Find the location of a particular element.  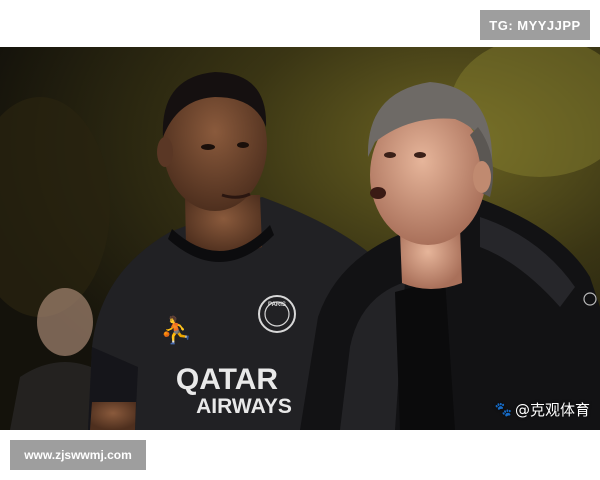

jumpman-logo-icon: ⛹ is located at coordinates (176, 330).